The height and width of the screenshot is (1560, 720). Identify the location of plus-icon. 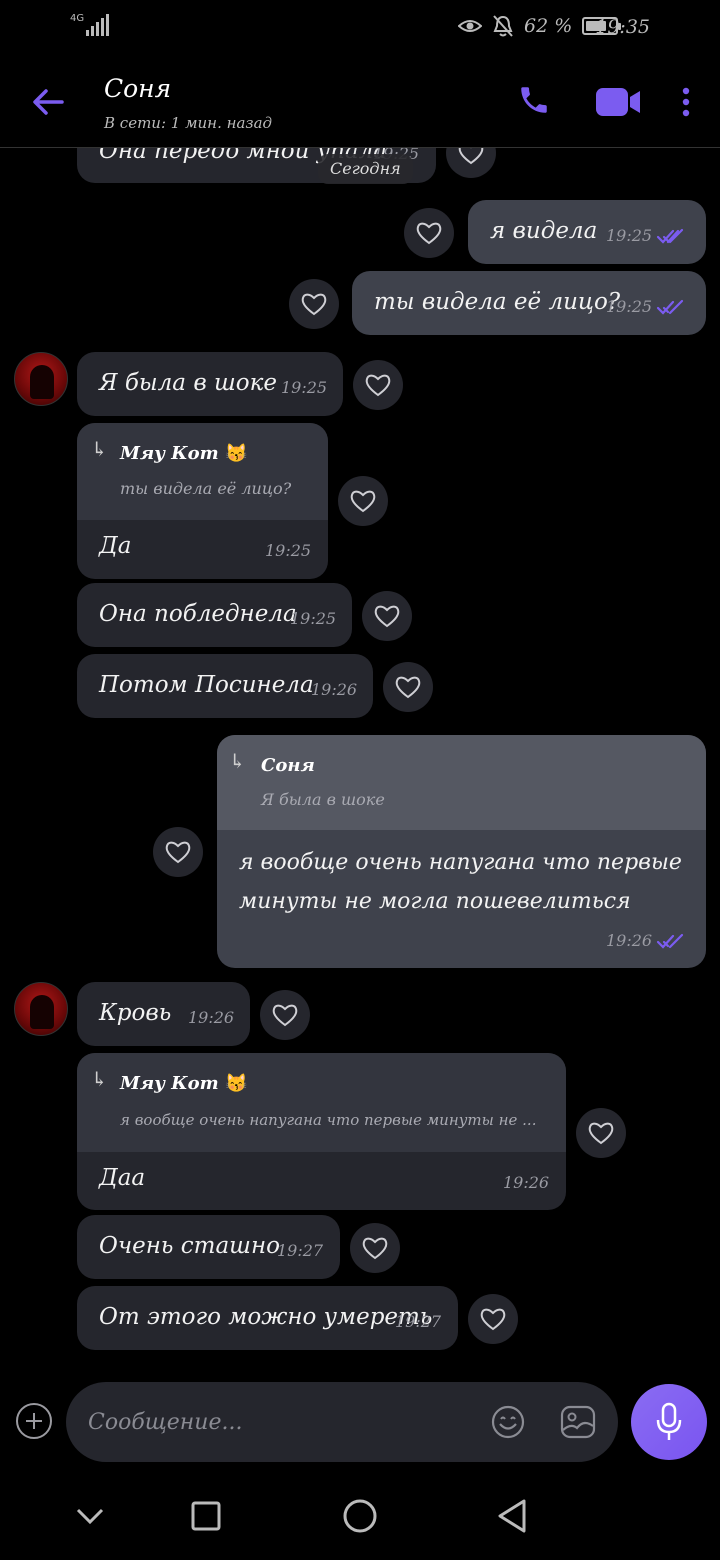
(34, 1421).